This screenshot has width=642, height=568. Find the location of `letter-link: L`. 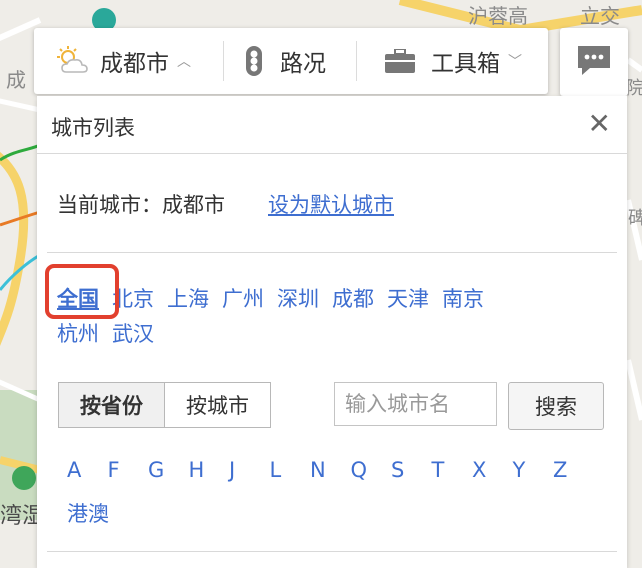

letter-link: L is located at coordinates (290, 470).